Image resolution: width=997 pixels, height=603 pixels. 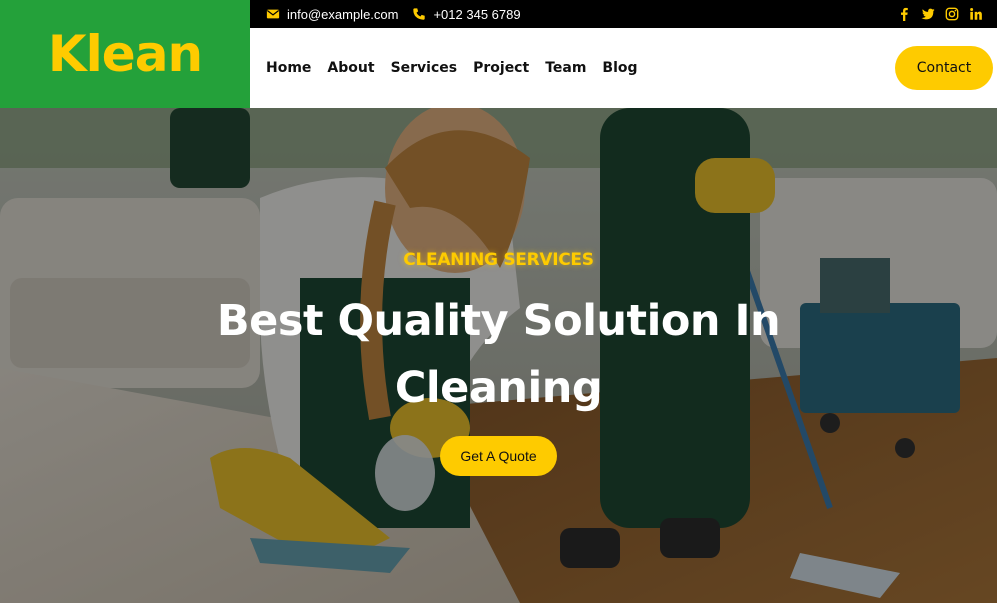 I want to click on nav-project: Project, so click(x=501, y=68).